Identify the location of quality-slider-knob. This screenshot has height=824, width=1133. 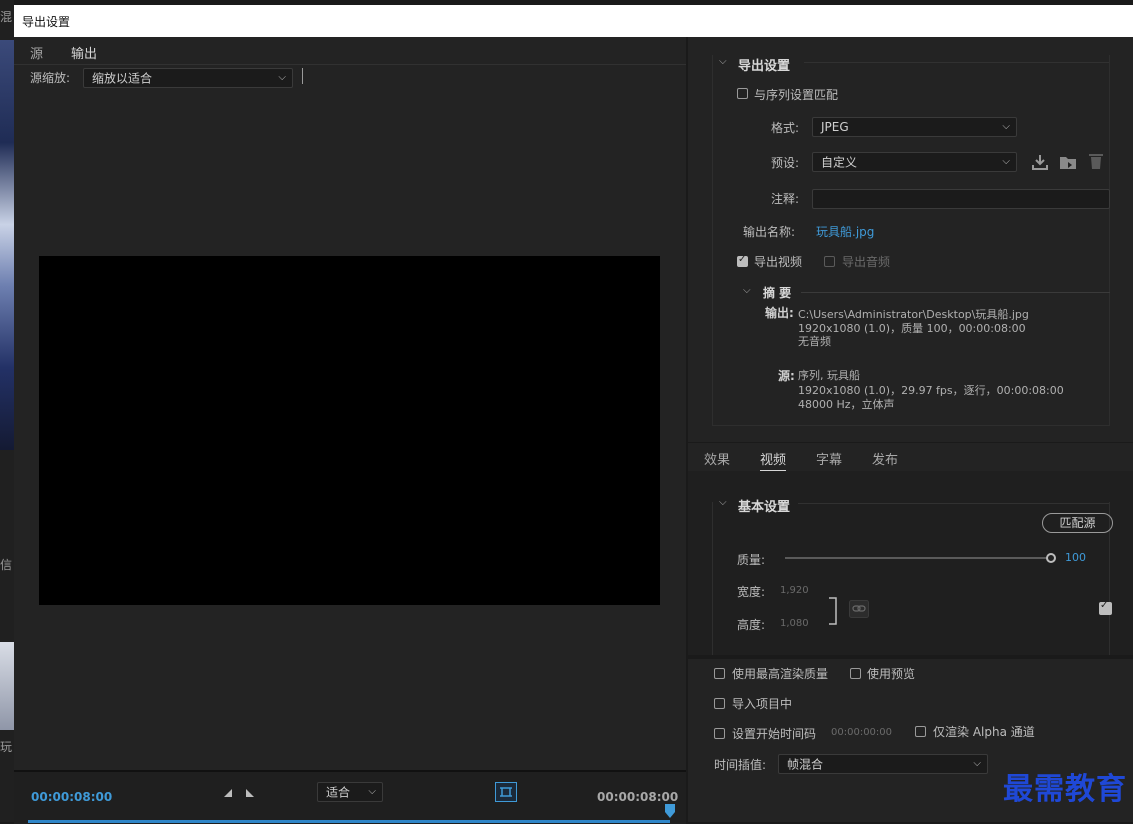
(1051, 558).